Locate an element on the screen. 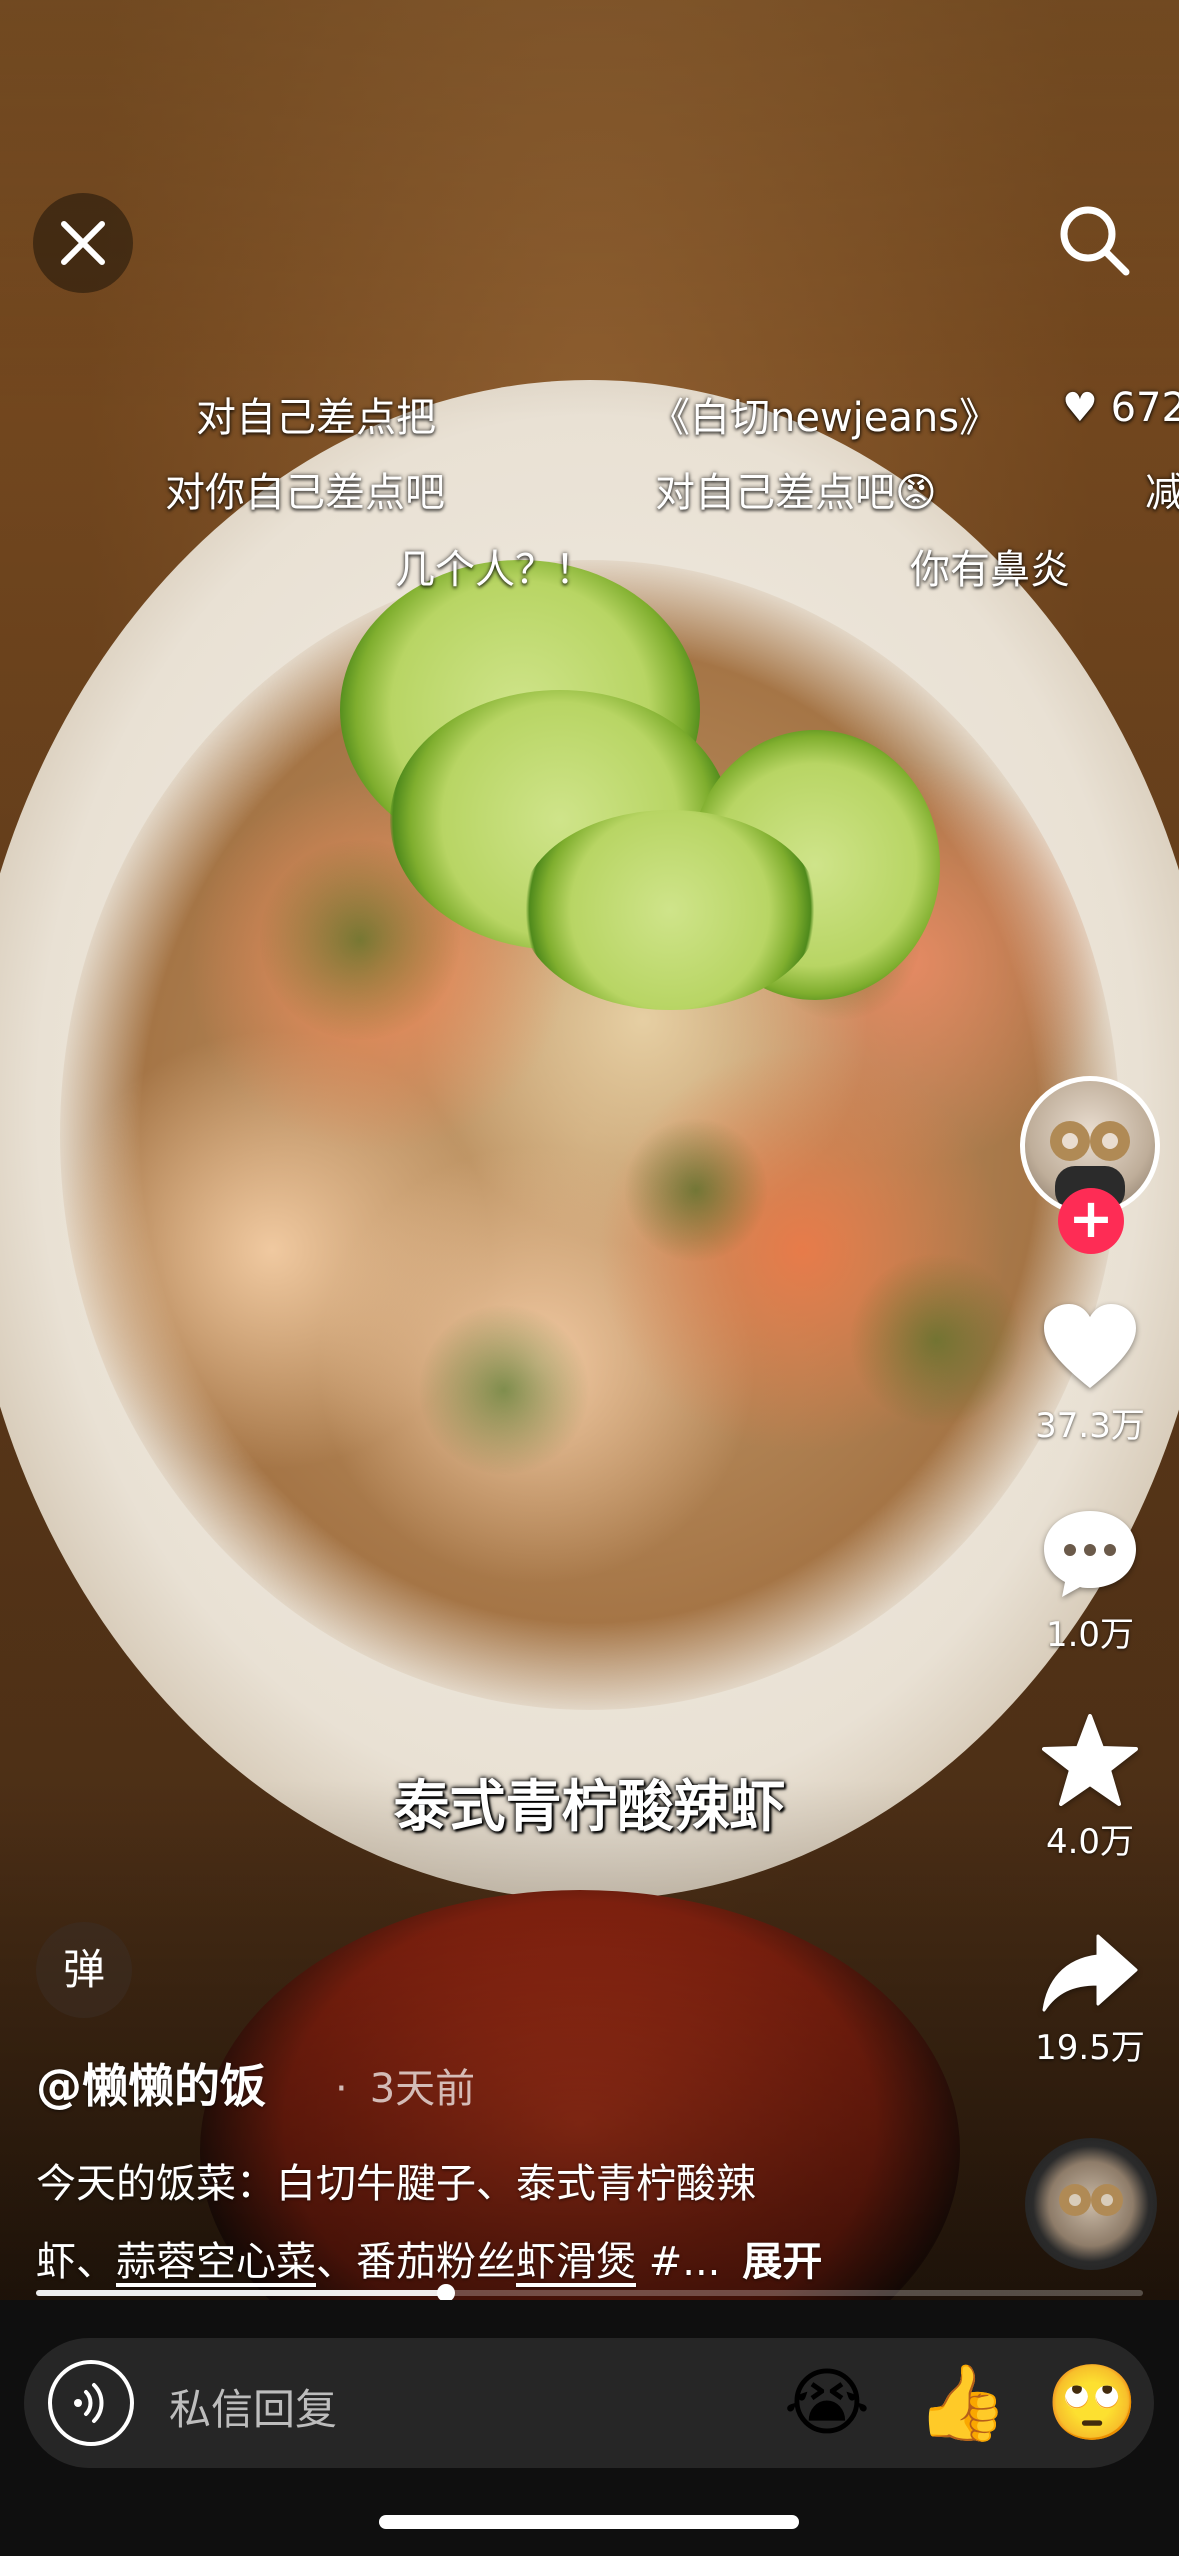  comment-count: 1.0万 is located at coordinates (1090, 1635).